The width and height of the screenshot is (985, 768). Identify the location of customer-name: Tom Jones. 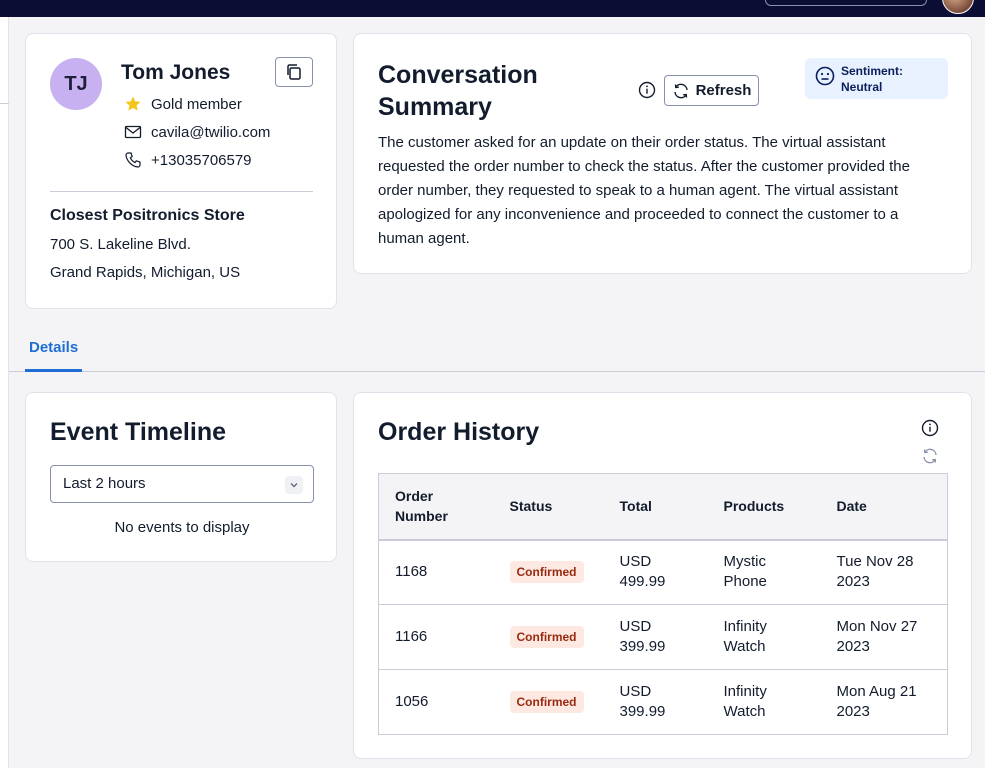
(176, 72).